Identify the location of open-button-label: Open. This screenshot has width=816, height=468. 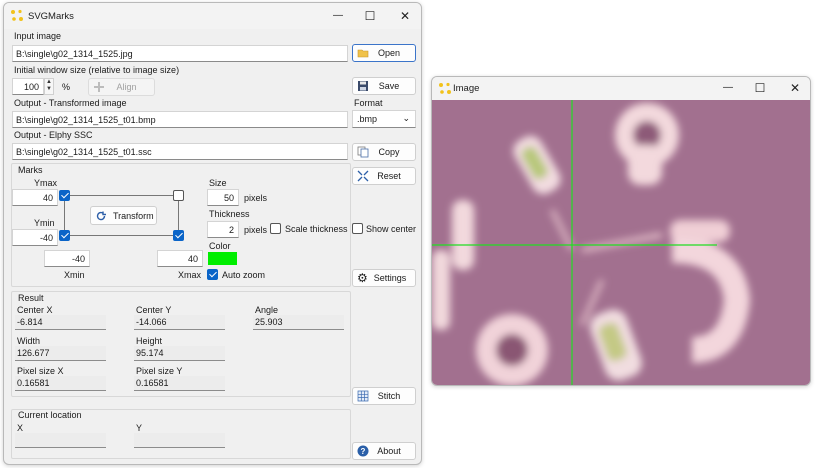
(389, 53).